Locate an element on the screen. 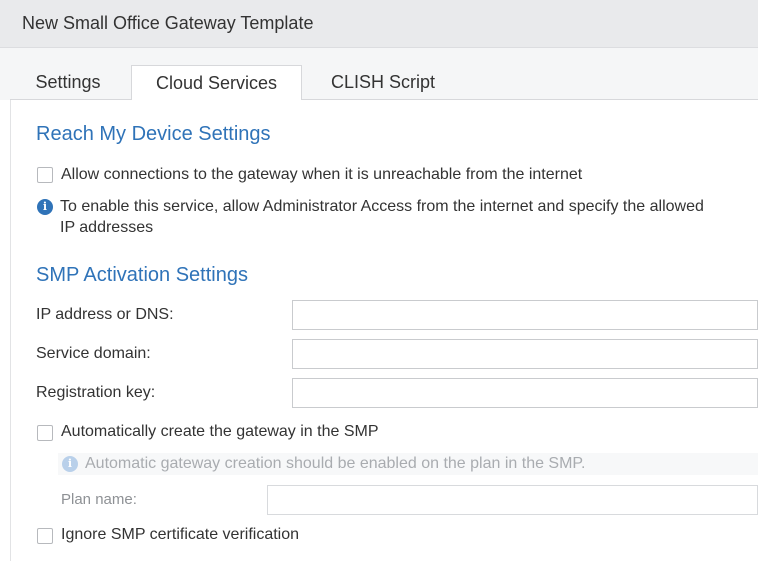  dialog-header: New Small Office Gateway Template is located at coordinates (379, 24).